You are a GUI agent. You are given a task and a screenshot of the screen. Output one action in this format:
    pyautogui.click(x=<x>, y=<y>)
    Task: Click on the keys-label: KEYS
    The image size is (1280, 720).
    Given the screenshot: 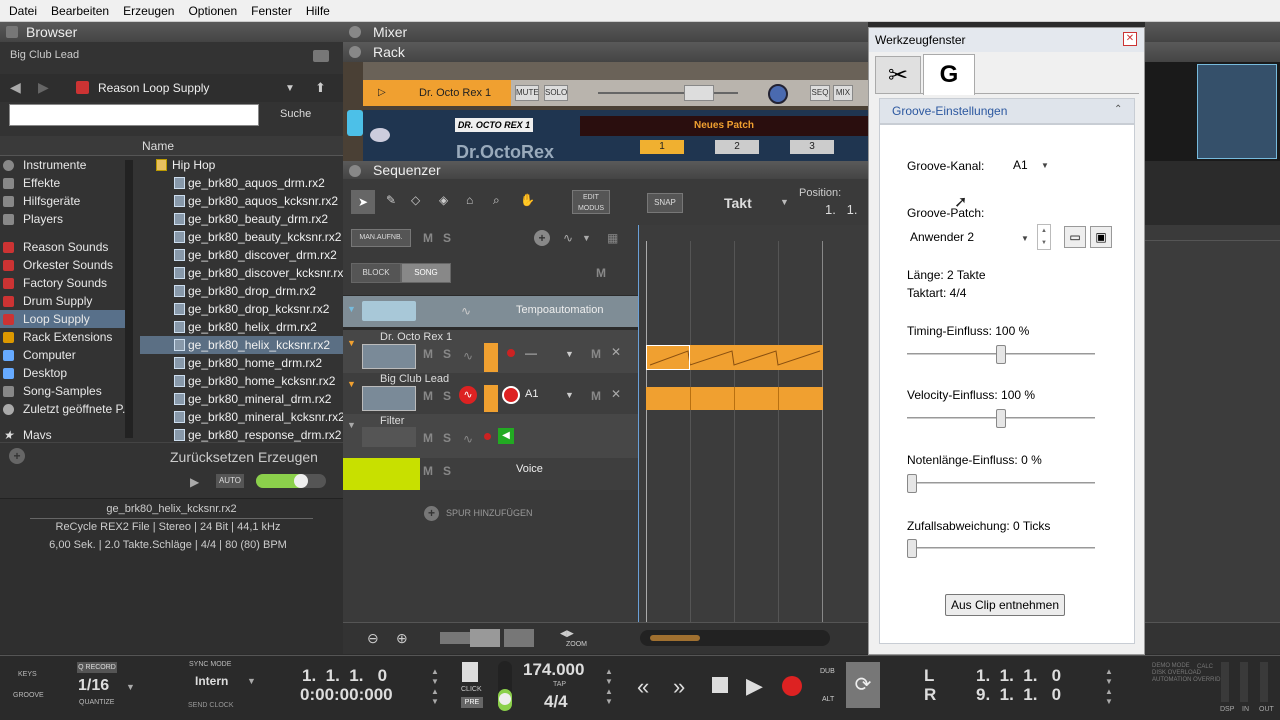 What is the action you would take?
    pyautogui.click(x=27, y=674)
    